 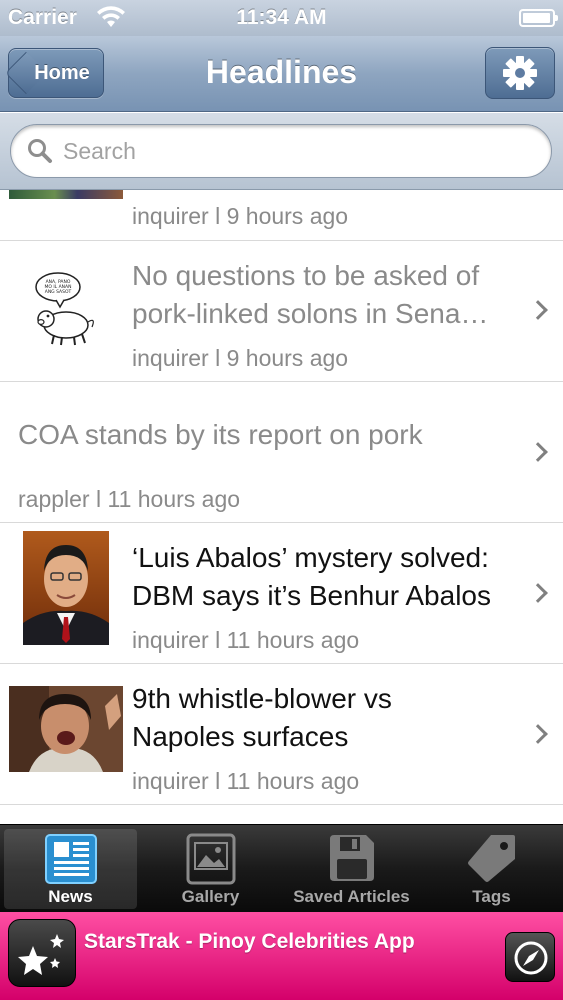 I want to click on ad-text: StarsTrak - Pinoy Celebrities App, so click(x=249, y=941).